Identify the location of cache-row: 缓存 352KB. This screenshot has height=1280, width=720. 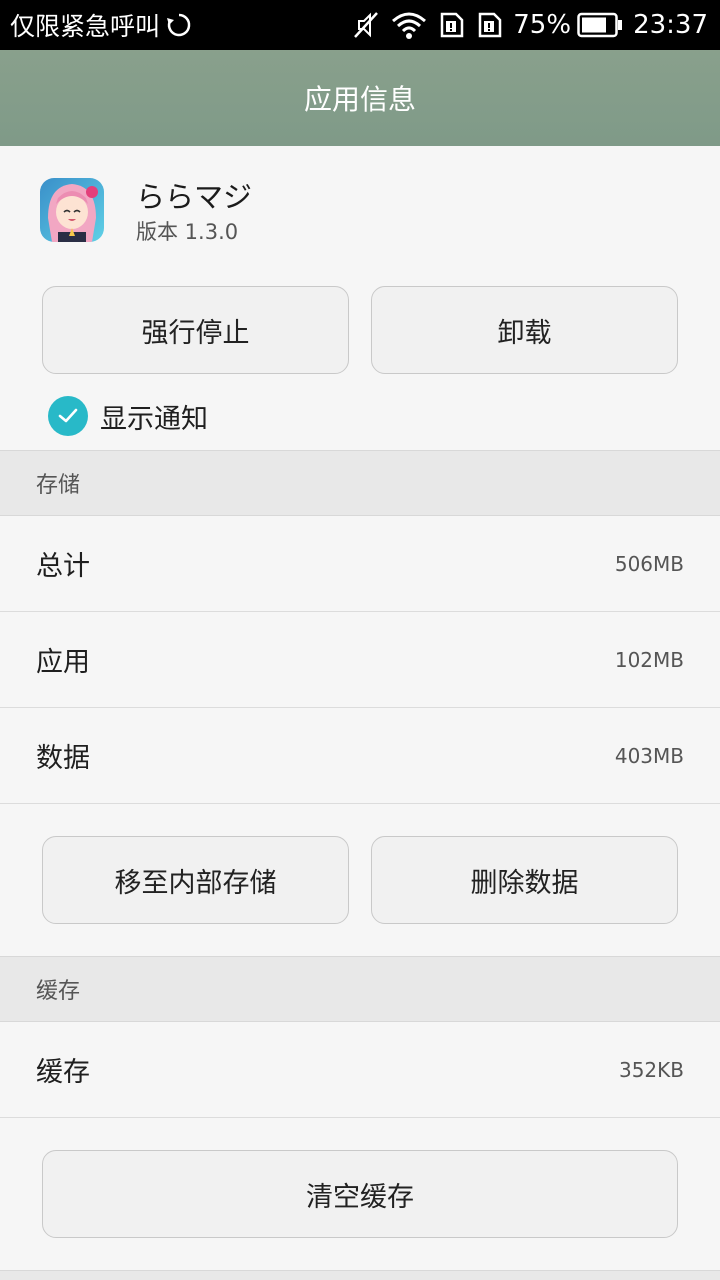
(360, 1070).